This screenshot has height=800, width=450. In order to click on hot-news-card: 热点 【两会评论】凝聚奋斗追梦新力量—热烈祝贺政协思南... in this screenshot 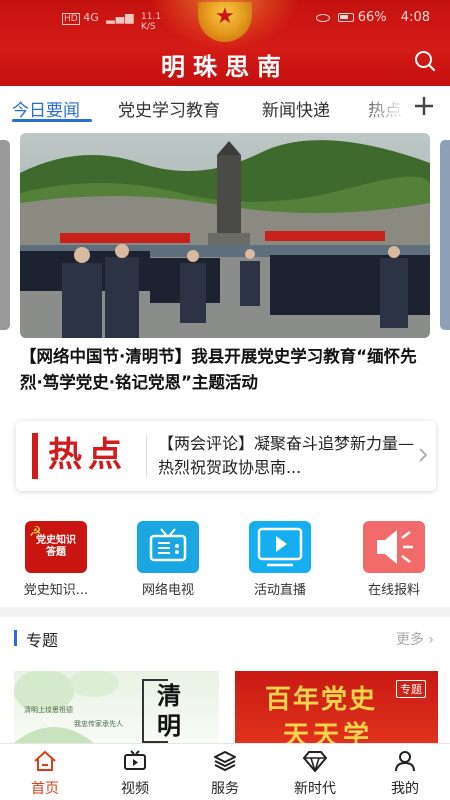, I will do `click(226, 456)`.